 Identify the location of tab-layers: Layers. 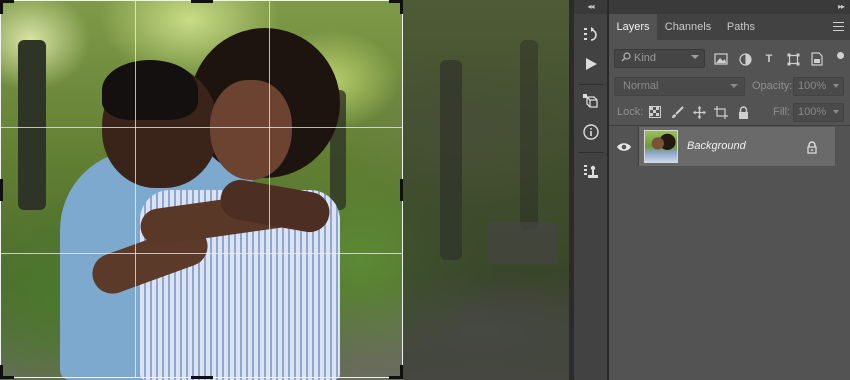
(633, 27).